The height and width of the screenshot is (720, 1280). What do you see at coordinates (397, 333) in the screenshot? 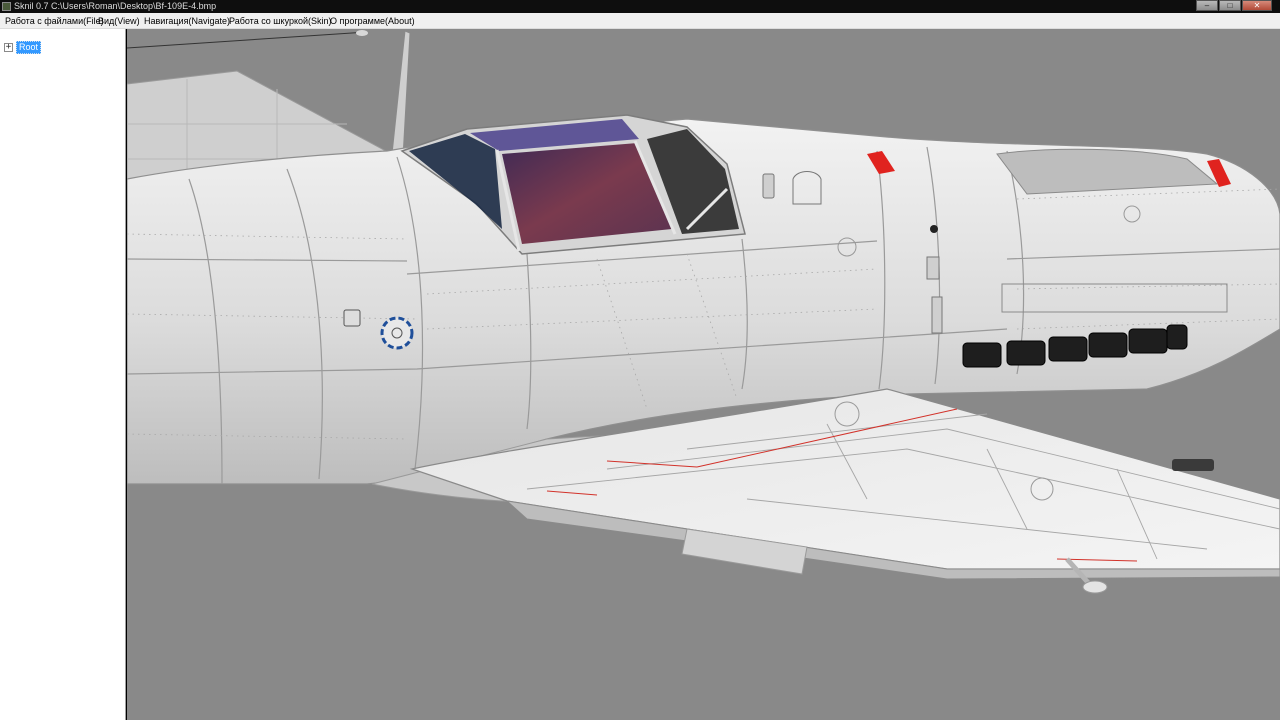
I see `fuselage-fitting-blue` at bounding box center [397, 333].